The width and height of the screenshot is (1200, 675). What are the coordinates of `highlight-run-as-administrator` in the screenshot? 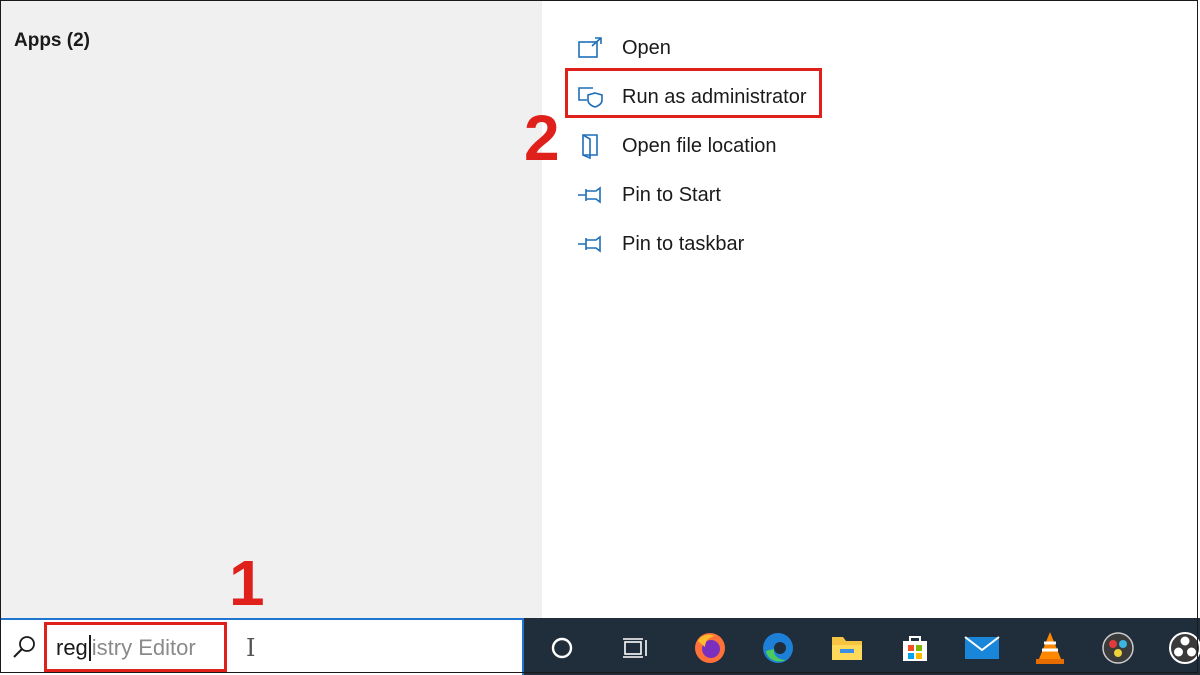 It's located at (693, 93).